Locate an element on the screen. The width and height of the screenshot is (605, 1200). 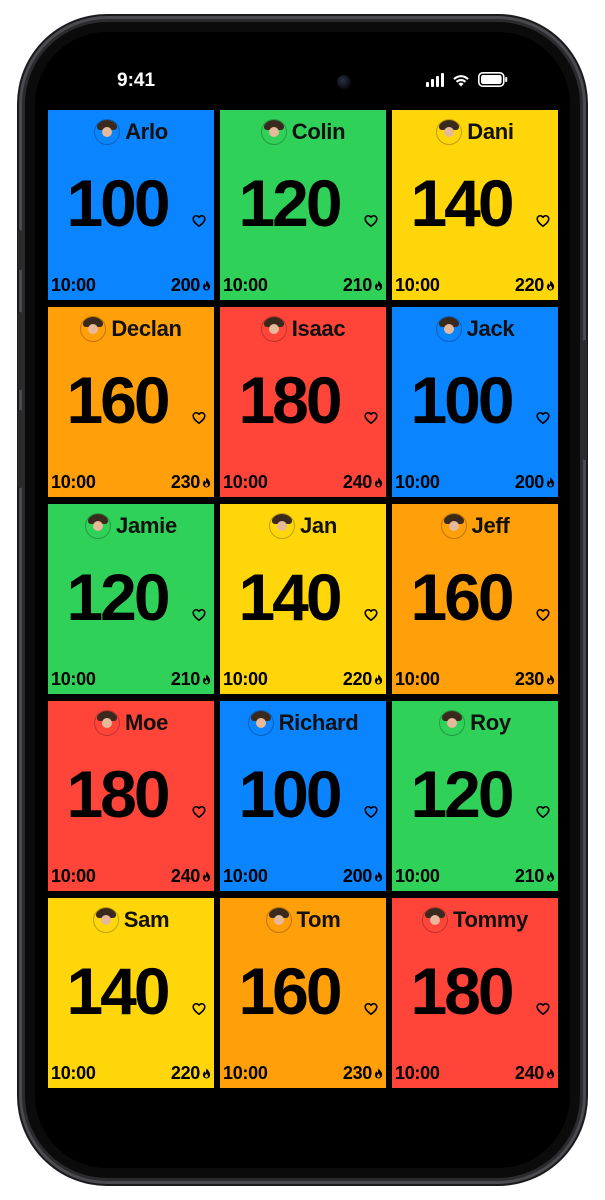
max-heart-rate-value: 200 is located at coordinates (529, 482).